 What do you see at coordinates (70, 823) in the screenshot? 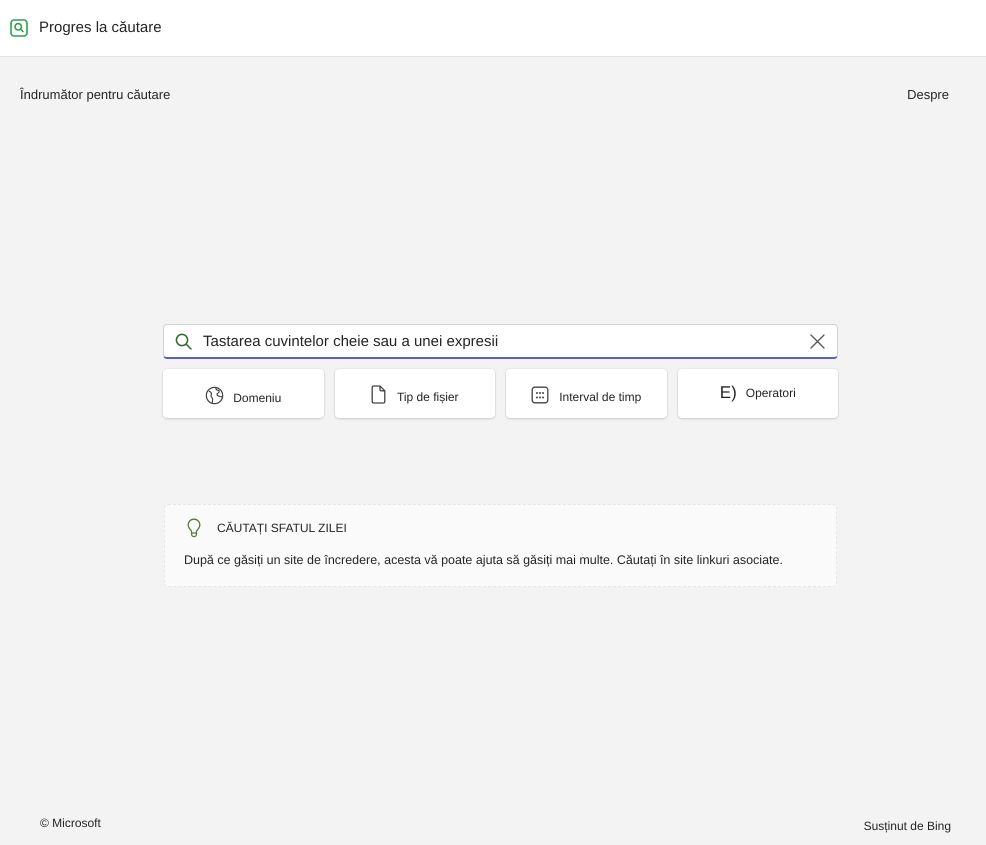
I see `copyright-text: © Microsoft` at bounding box center [70, 823].